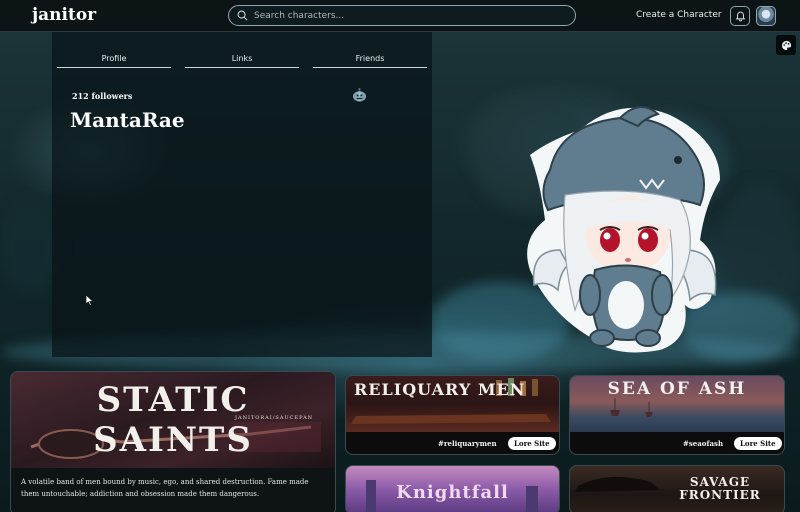  What do you see at coordinates (679, 15) in the screenshot?
I see `create-character-link: Create a Character` at bounding box center [679, 15].